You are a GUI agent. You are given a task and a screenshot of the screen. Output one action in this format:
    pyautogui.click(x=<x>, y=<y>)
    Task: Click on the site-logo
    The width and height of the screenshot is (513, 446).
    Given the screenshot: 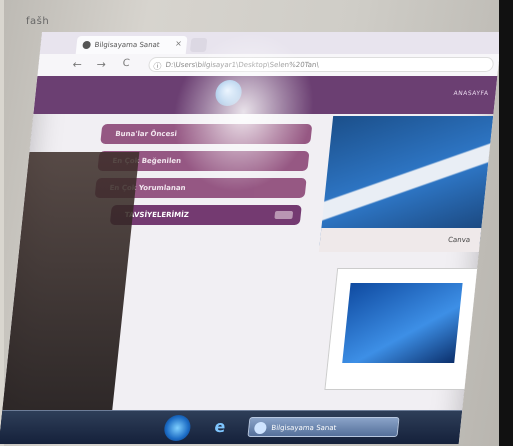 What is the action you would take?
    pyautogui.click(x=228, y=93)
    